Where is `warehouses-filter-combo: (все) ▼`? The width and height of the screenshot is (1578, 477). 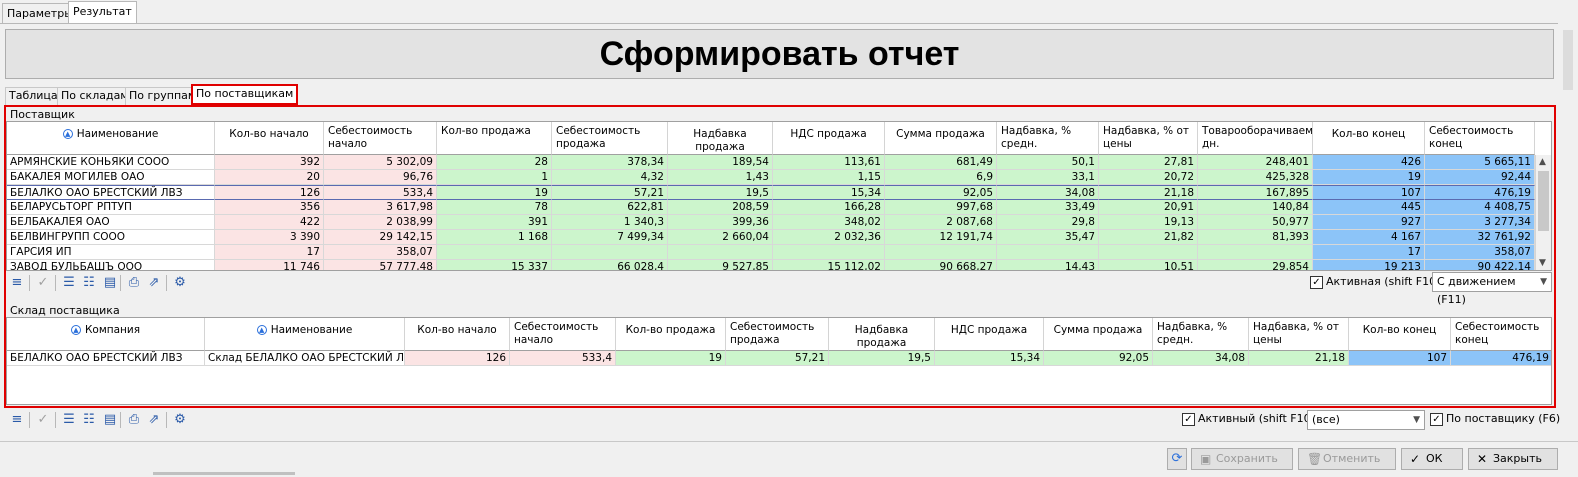 warehouses-filter-combo: (все) ▼ is located at coordinates (1366, 420).